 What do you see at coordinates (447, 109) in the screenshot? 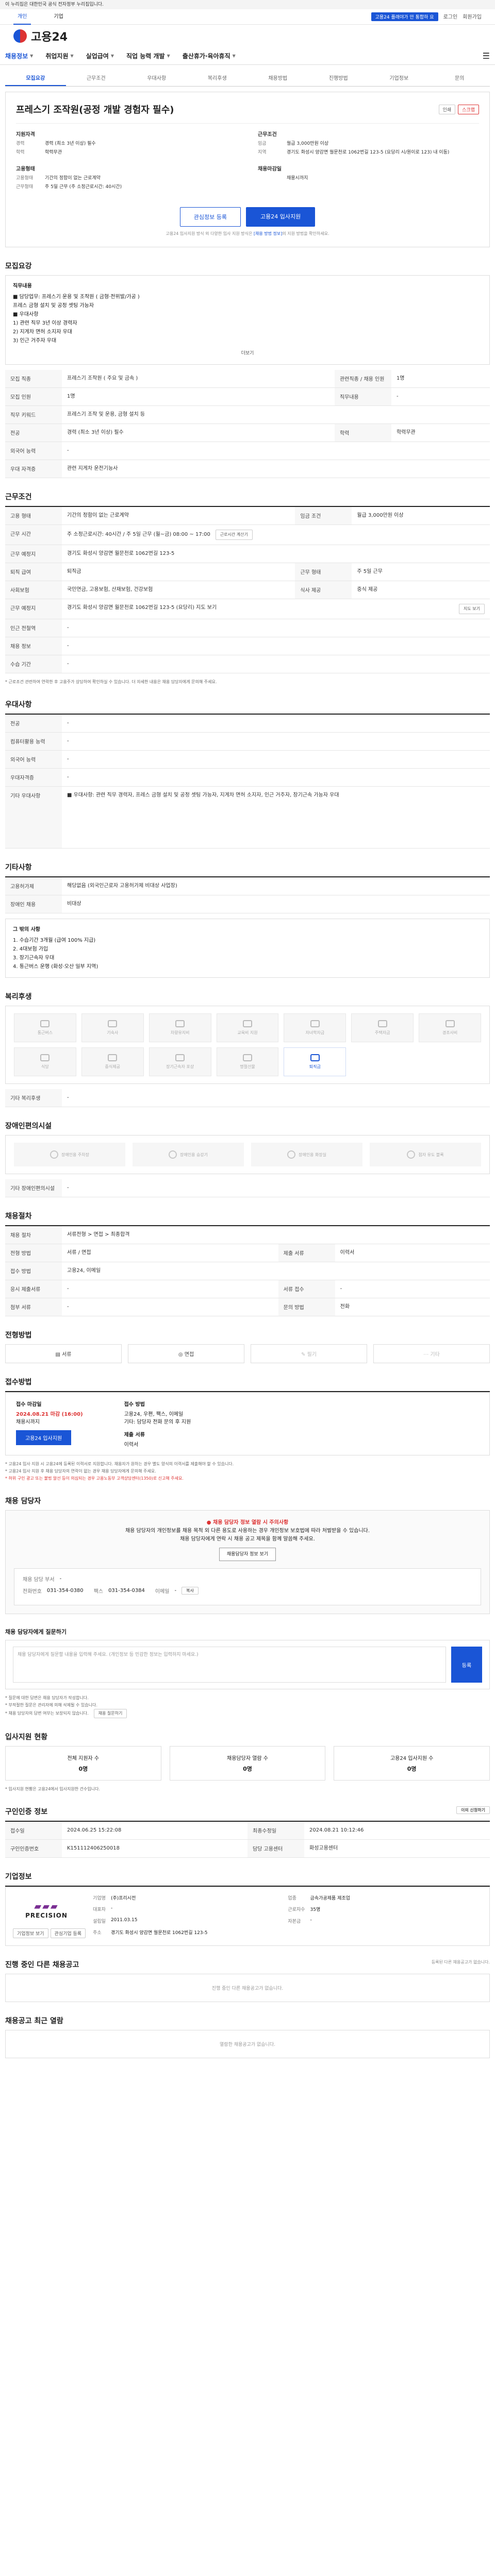
I see `print-button: 인쇄` at bounding box center [447, 109].